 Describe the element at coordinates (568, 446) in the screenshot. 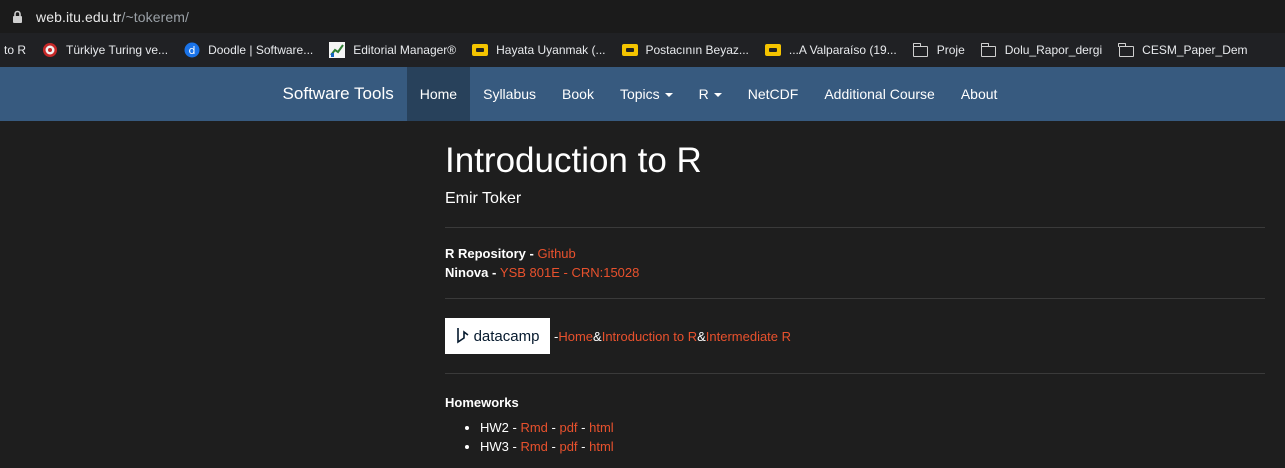

I see `hw3-pdf-link: pdf` at that location.